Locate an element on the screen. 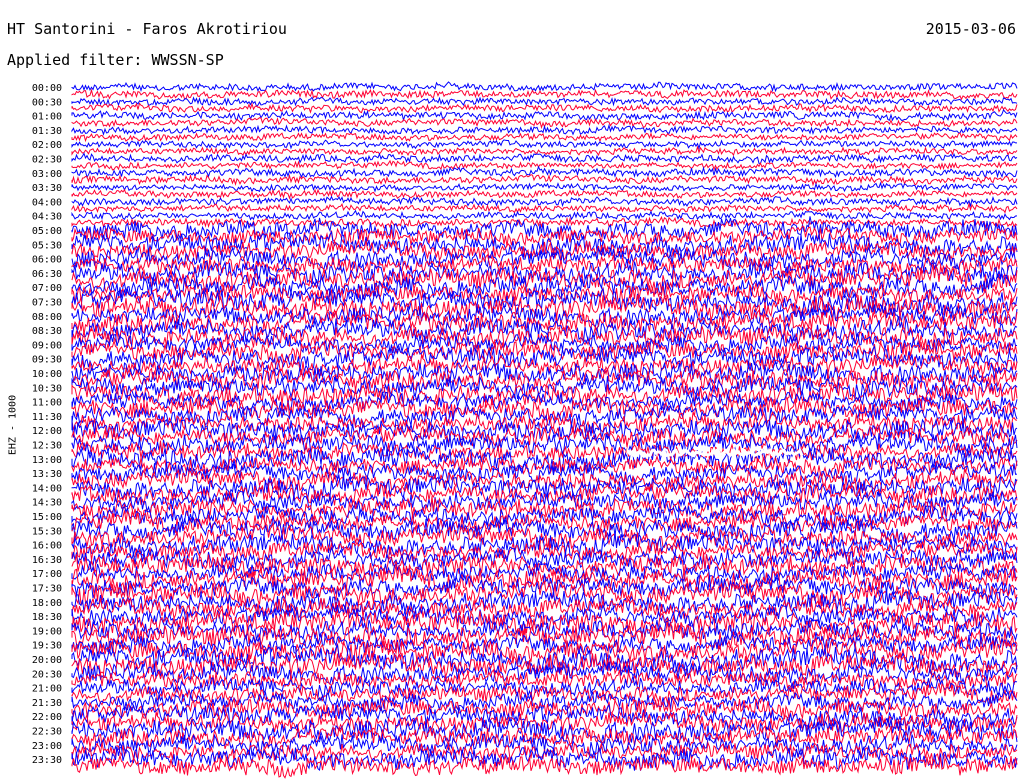 The width and height of the screenshot is (1024, 780). time-tick-label: 09:30 is located at coordinates (47, 360).